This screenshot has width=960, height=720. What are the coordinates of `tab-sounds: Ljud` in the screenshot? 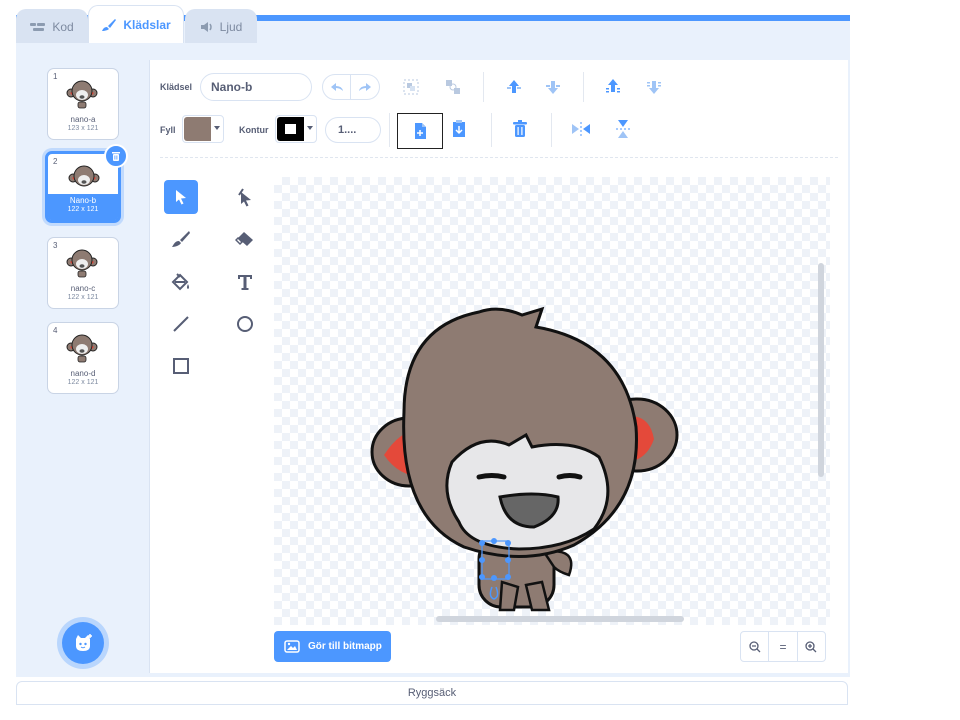 It's located at (221, 26).